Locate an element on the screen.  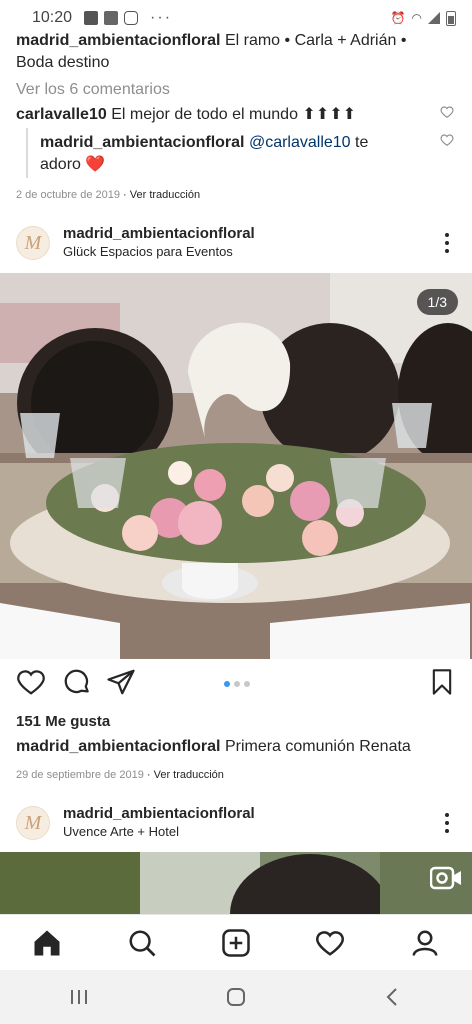
comment-1-like-icon is located at coordinates (447, 112).